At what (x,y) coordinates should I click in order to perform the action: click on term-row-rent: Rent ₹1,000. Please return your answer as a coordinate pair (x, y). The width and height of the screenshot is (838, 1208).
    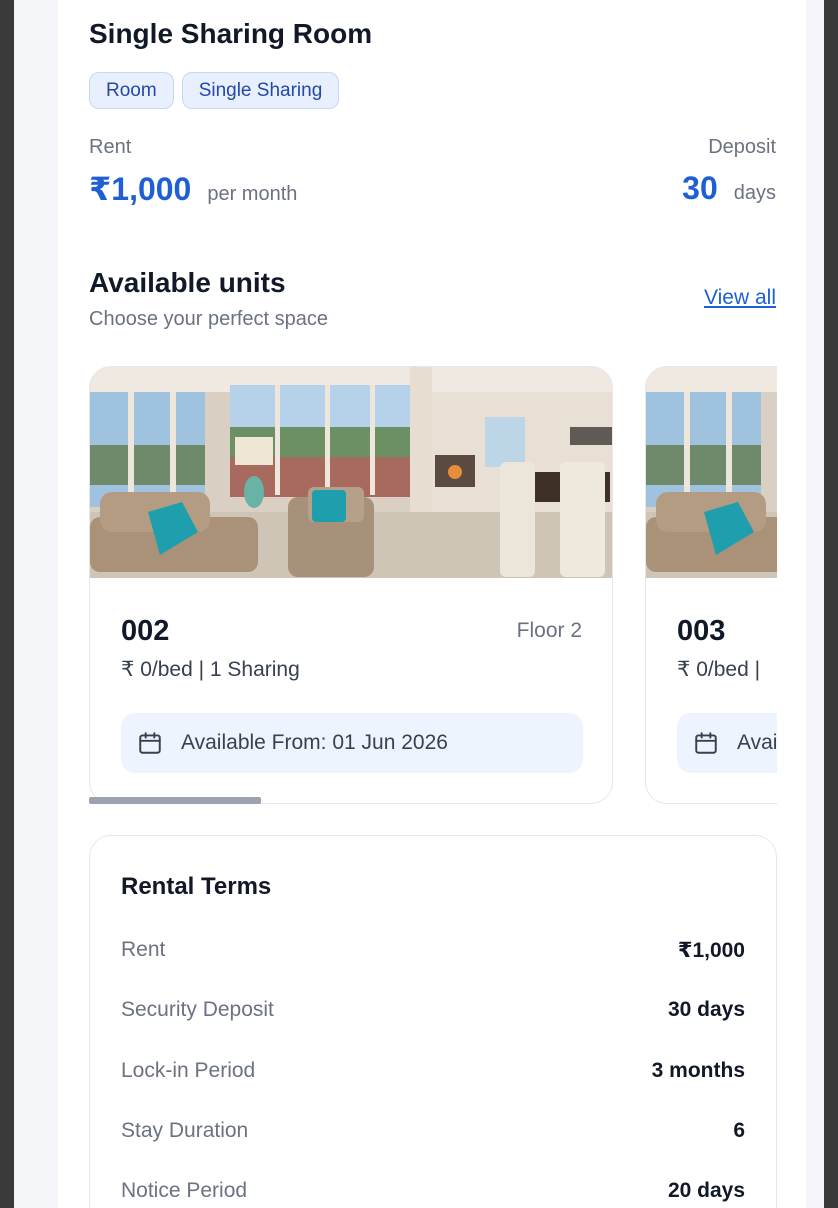
    Looking at the image, I should click on (433, 950).